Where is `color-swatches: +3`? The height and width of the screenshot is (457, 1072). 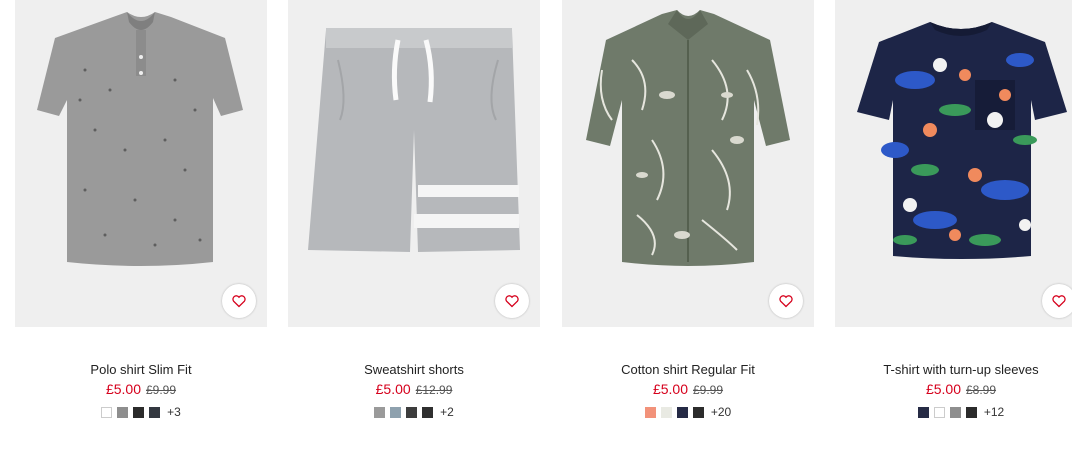 color-swatches: +3 is located at coordinates (141, 412).